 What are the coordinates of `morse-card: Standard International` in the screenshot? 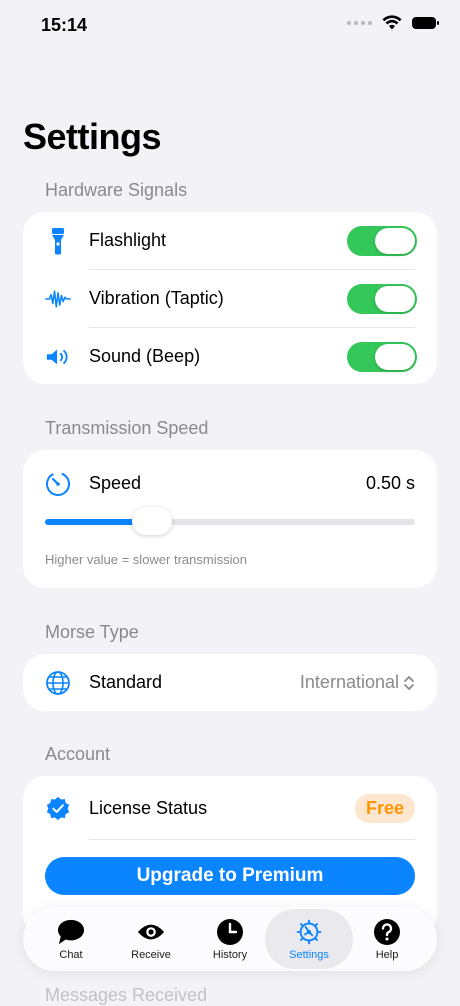 It's located at (230, 682).